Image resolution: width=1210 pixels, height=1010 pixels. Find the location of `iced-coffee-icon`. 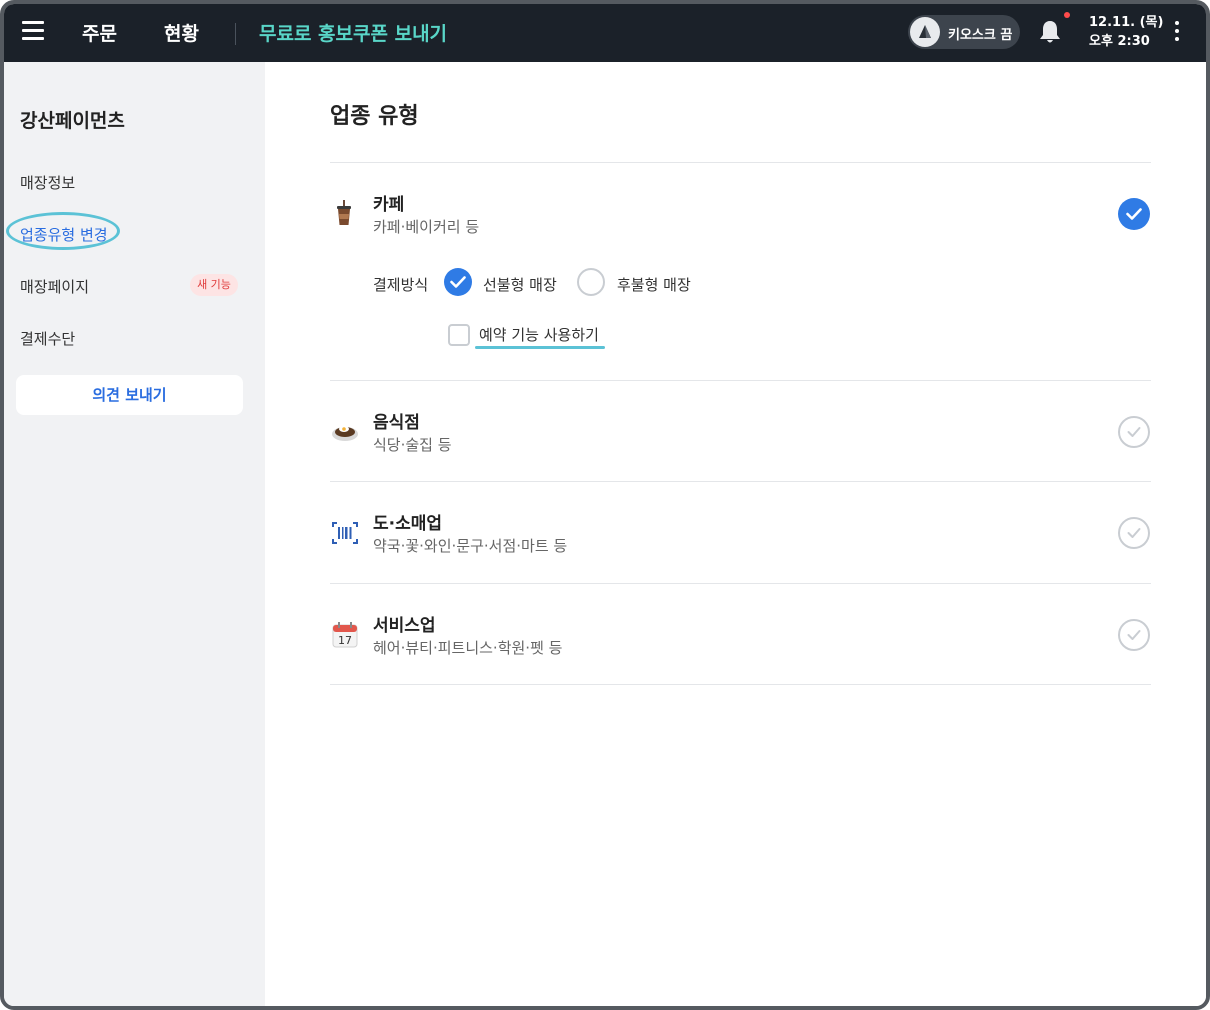

iced-coffee-icon is located at coordinates (344, 212).